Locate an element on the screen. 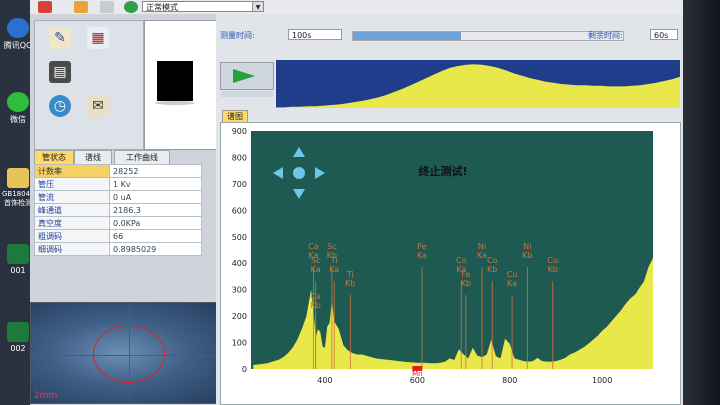 This screenshot has height=405, width=720. x-tick-label: 400 is located at coordinates (324, 380).